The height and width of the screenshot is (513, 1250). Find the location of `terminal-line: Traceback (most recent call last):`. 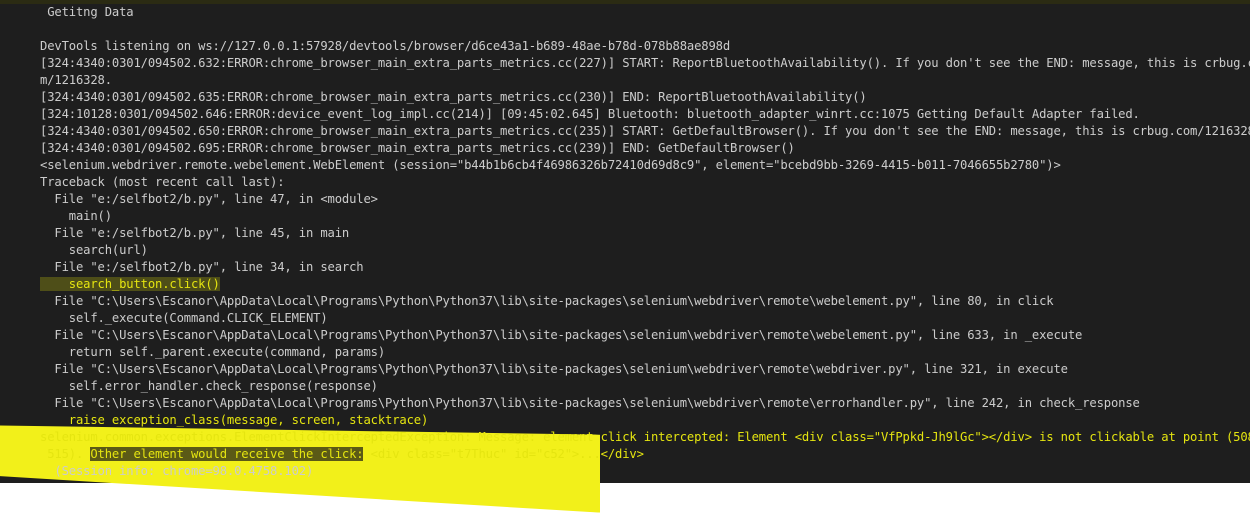

terminal-line: Traceback (most recent call last): is located at coordinates (162, 182).